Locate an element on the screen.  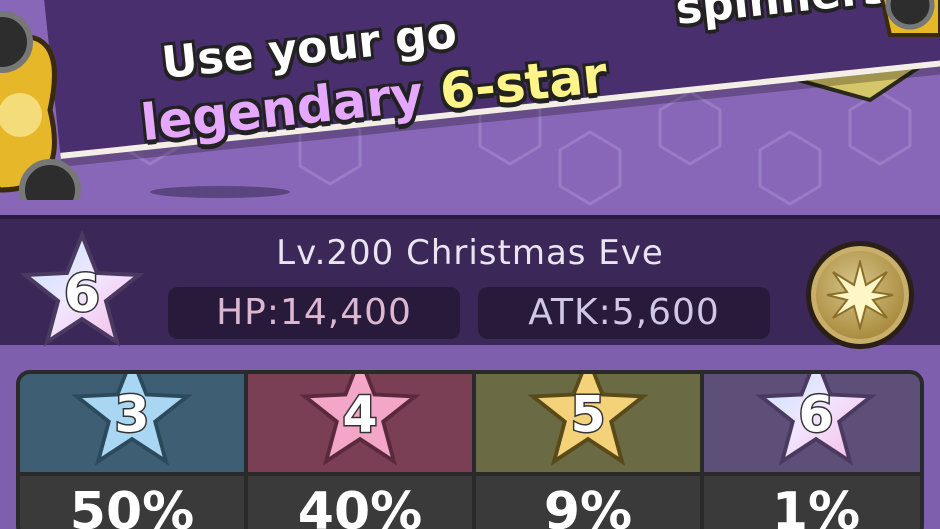
rarity-number: 6 is located at coordinates (82, 294).